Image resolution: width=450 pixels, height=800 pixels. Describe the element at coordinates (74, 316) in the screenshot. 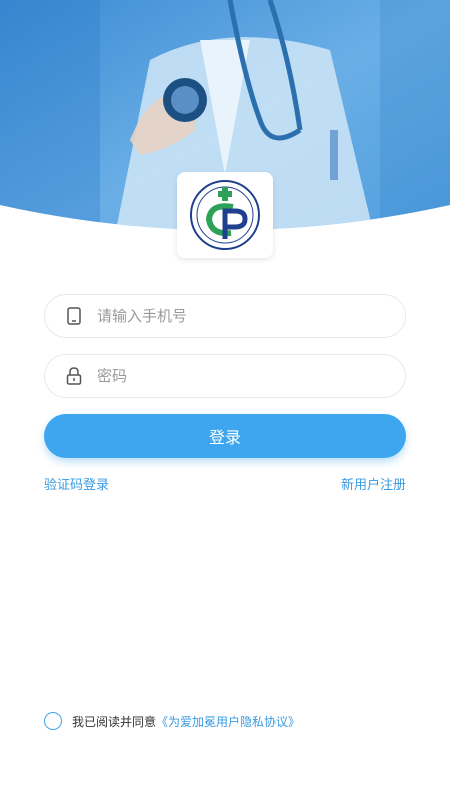

I see `phone-icon` at that location.